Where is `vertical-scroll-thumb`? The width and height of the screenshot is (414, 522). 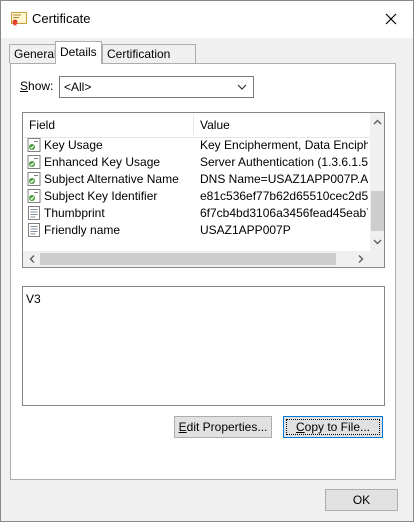
vertical-scroll-thumb is located at coordinates (377, 211).